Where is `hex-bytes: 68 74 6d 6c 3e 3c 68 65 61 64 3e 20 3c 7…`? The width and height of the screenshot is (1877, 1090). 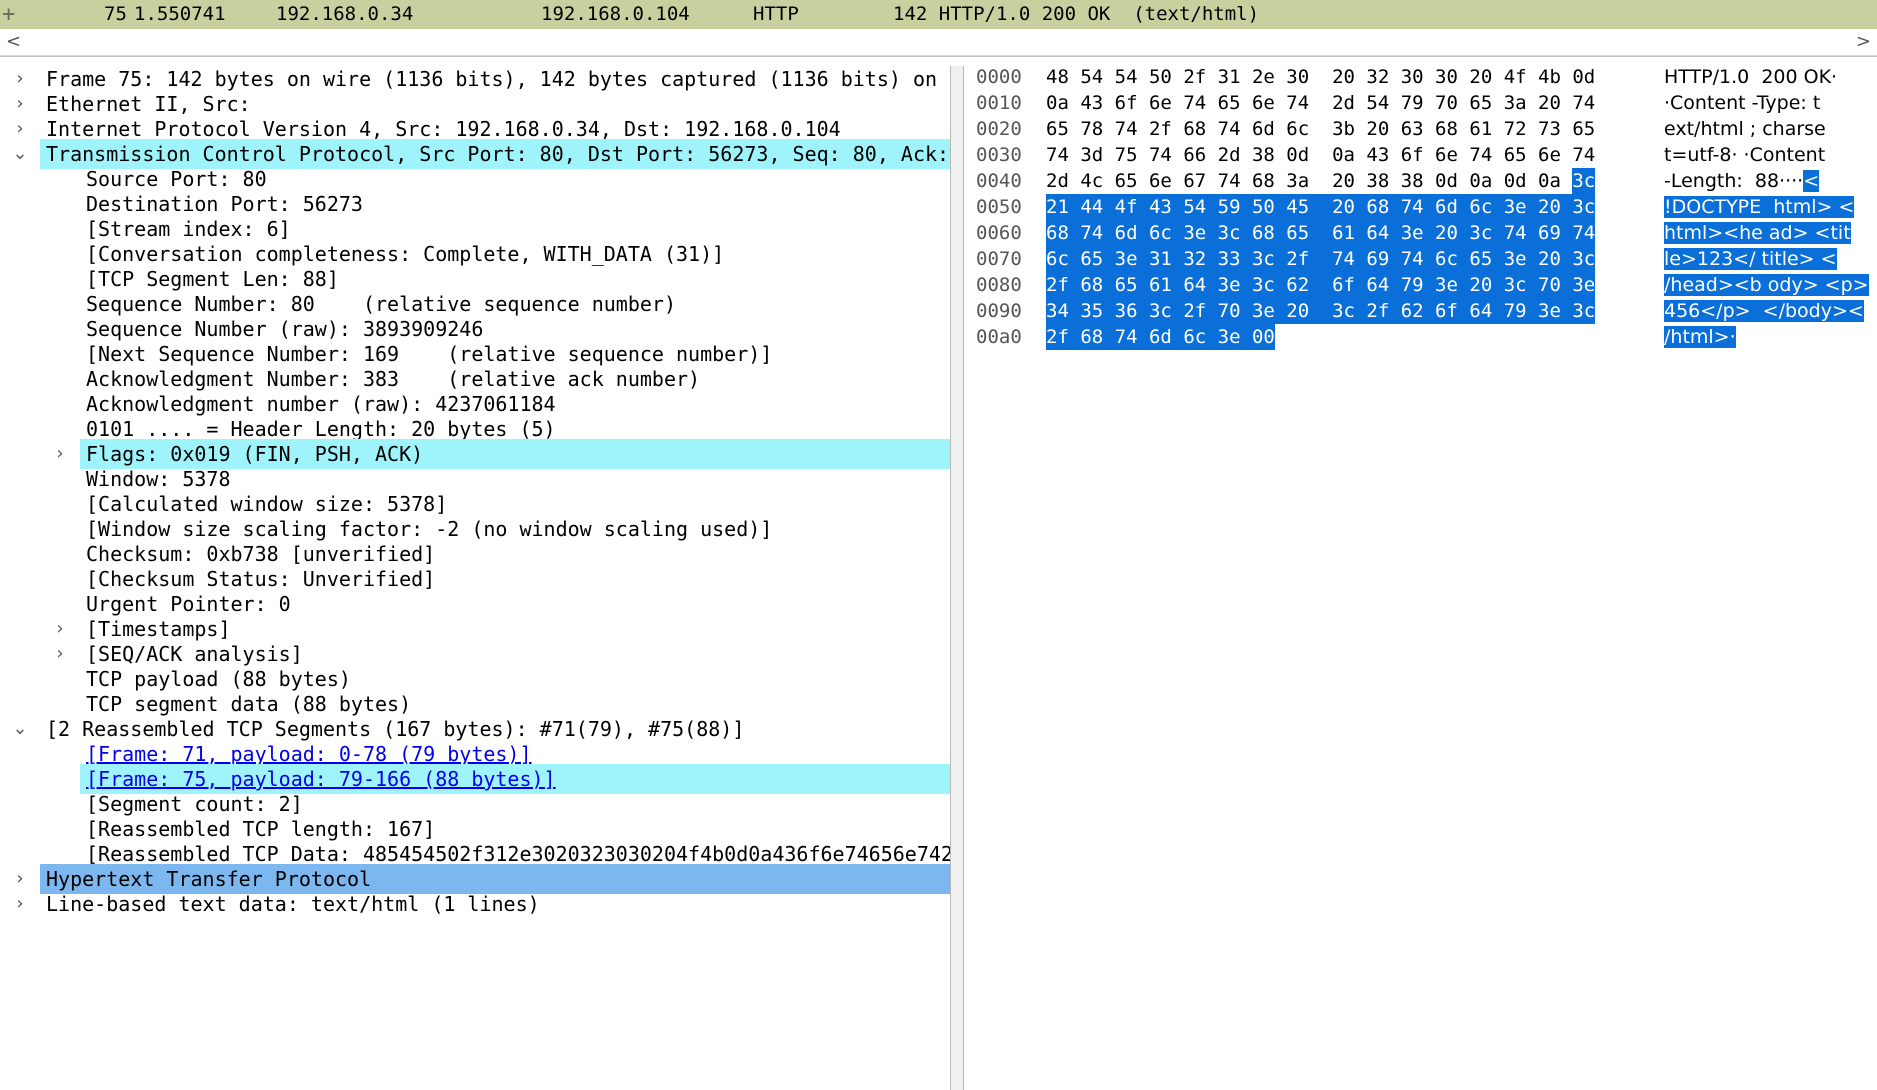 hex-bytes: 68 74 6d 6c 3e 3c 68 65 61 64 3e 20 3c 7… is located at coordinates (1321, 233).